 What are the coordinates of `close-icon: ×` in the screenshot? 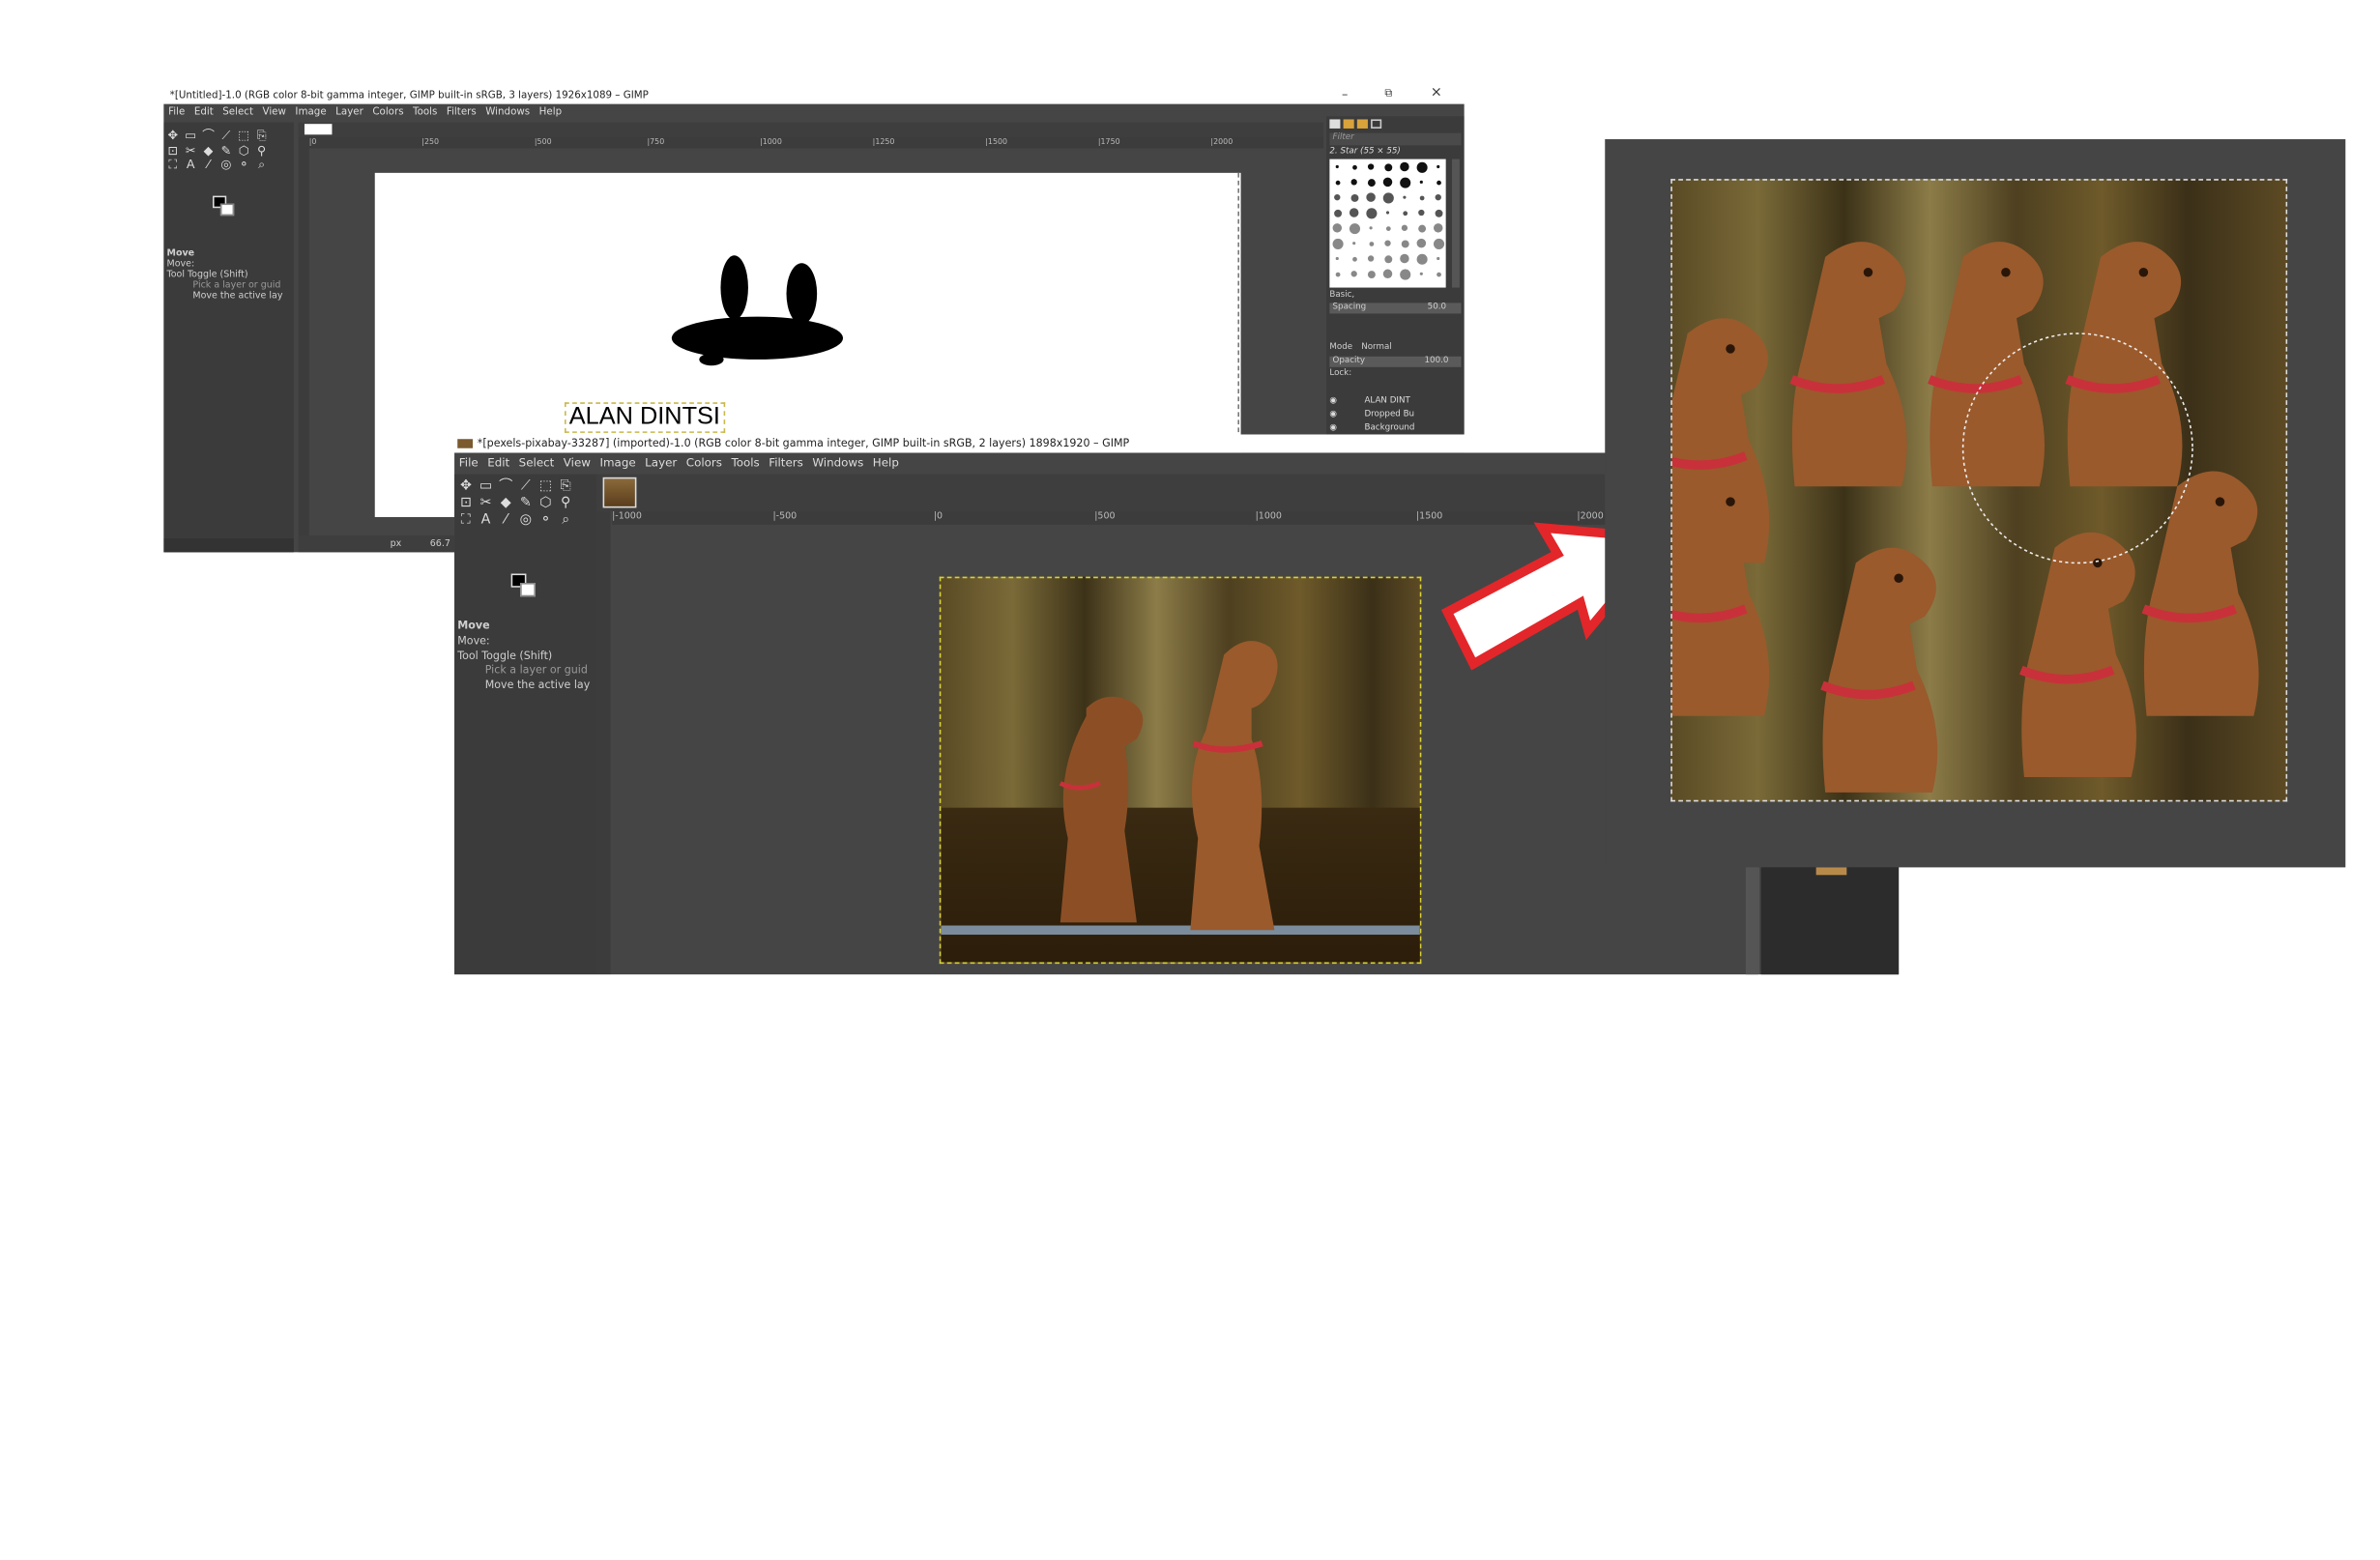 It's located at (1437, 94).